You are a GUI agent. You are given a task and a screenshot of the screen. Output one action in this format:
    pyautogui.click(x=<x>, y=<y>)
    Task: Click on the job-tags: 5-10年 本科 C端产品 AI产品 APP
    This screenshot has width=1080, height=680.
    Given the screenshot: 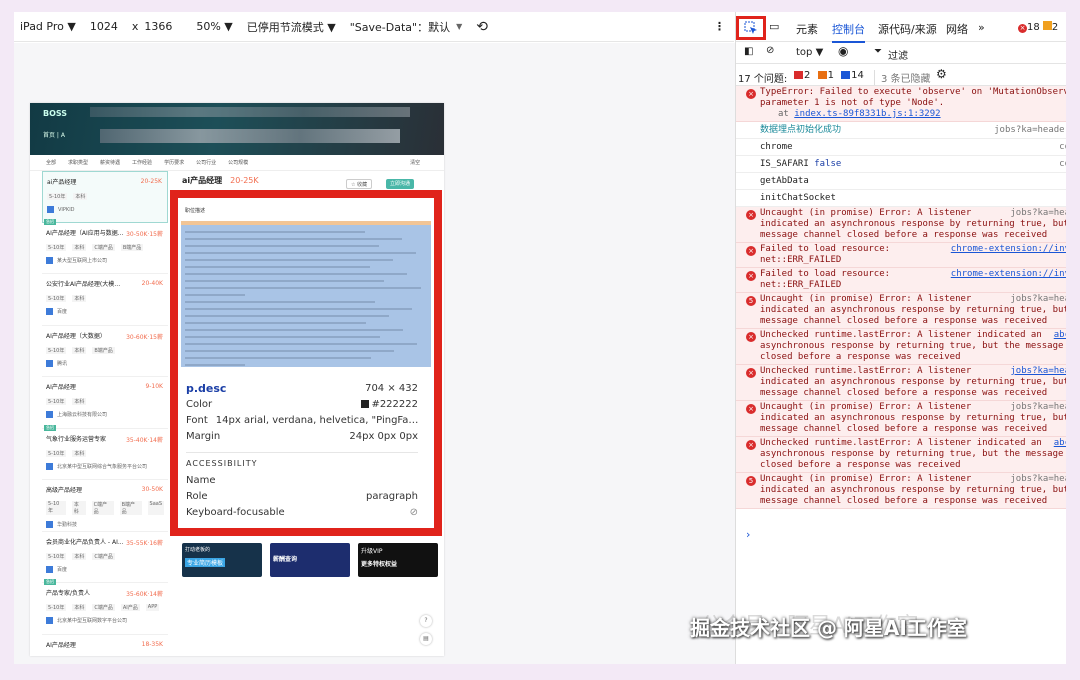 What is the action you would take?
    pyautogui.click(x=105, y=607)
    